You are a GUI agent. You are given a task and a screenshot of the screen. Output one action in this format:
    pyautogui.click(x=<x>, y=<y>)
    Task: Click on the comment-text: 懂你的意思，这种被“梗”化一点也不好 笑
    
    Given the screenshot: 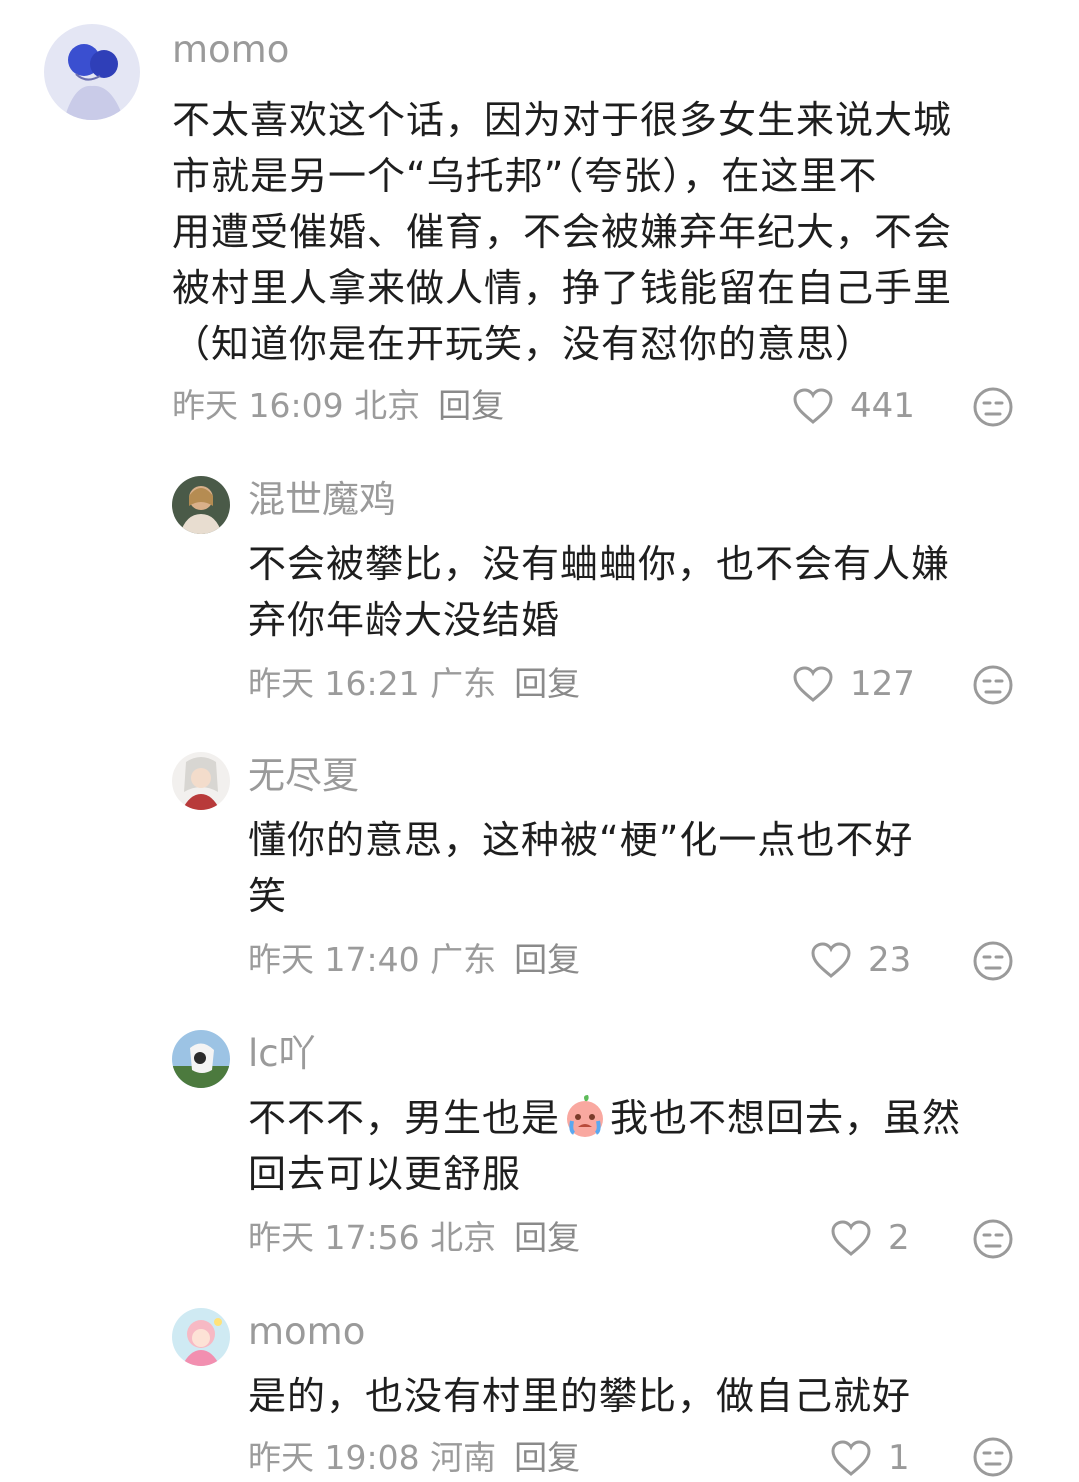 What is the action you would take?
    pyautogui.click(x=580, y=868)
    